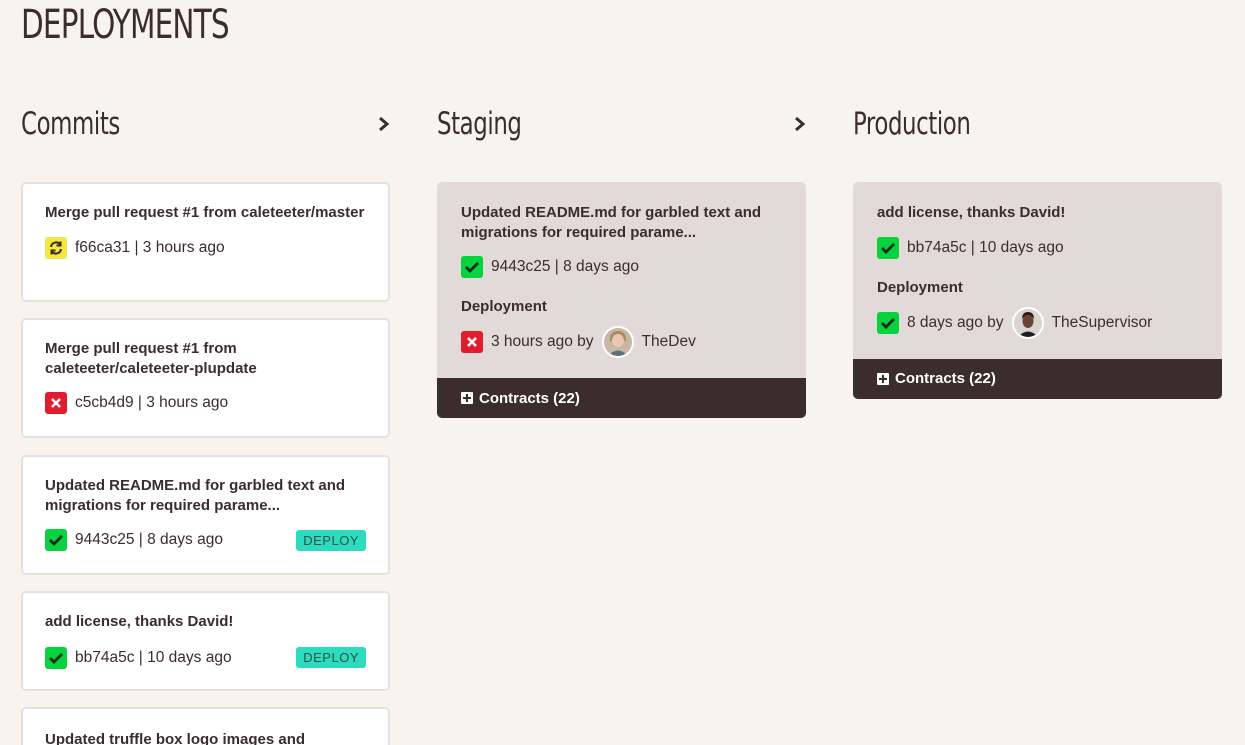 The image size is (1245, 745). Describe the element at coordinates (542, 341) in the screenshot. I see `deployment-time: 3 hours ago by` at that location.